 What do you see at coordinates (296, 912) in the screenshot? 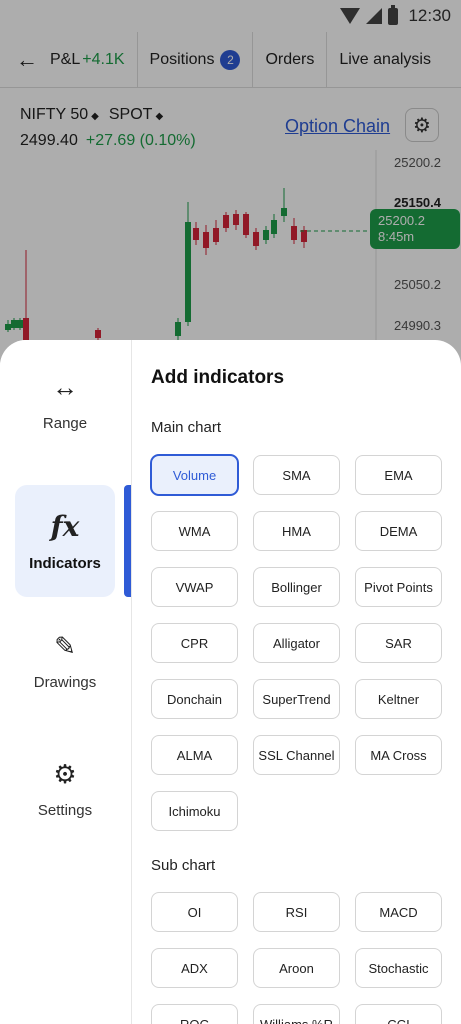
I see `indicator-chip-rsi: RSI` at bounding box center [296, 912].